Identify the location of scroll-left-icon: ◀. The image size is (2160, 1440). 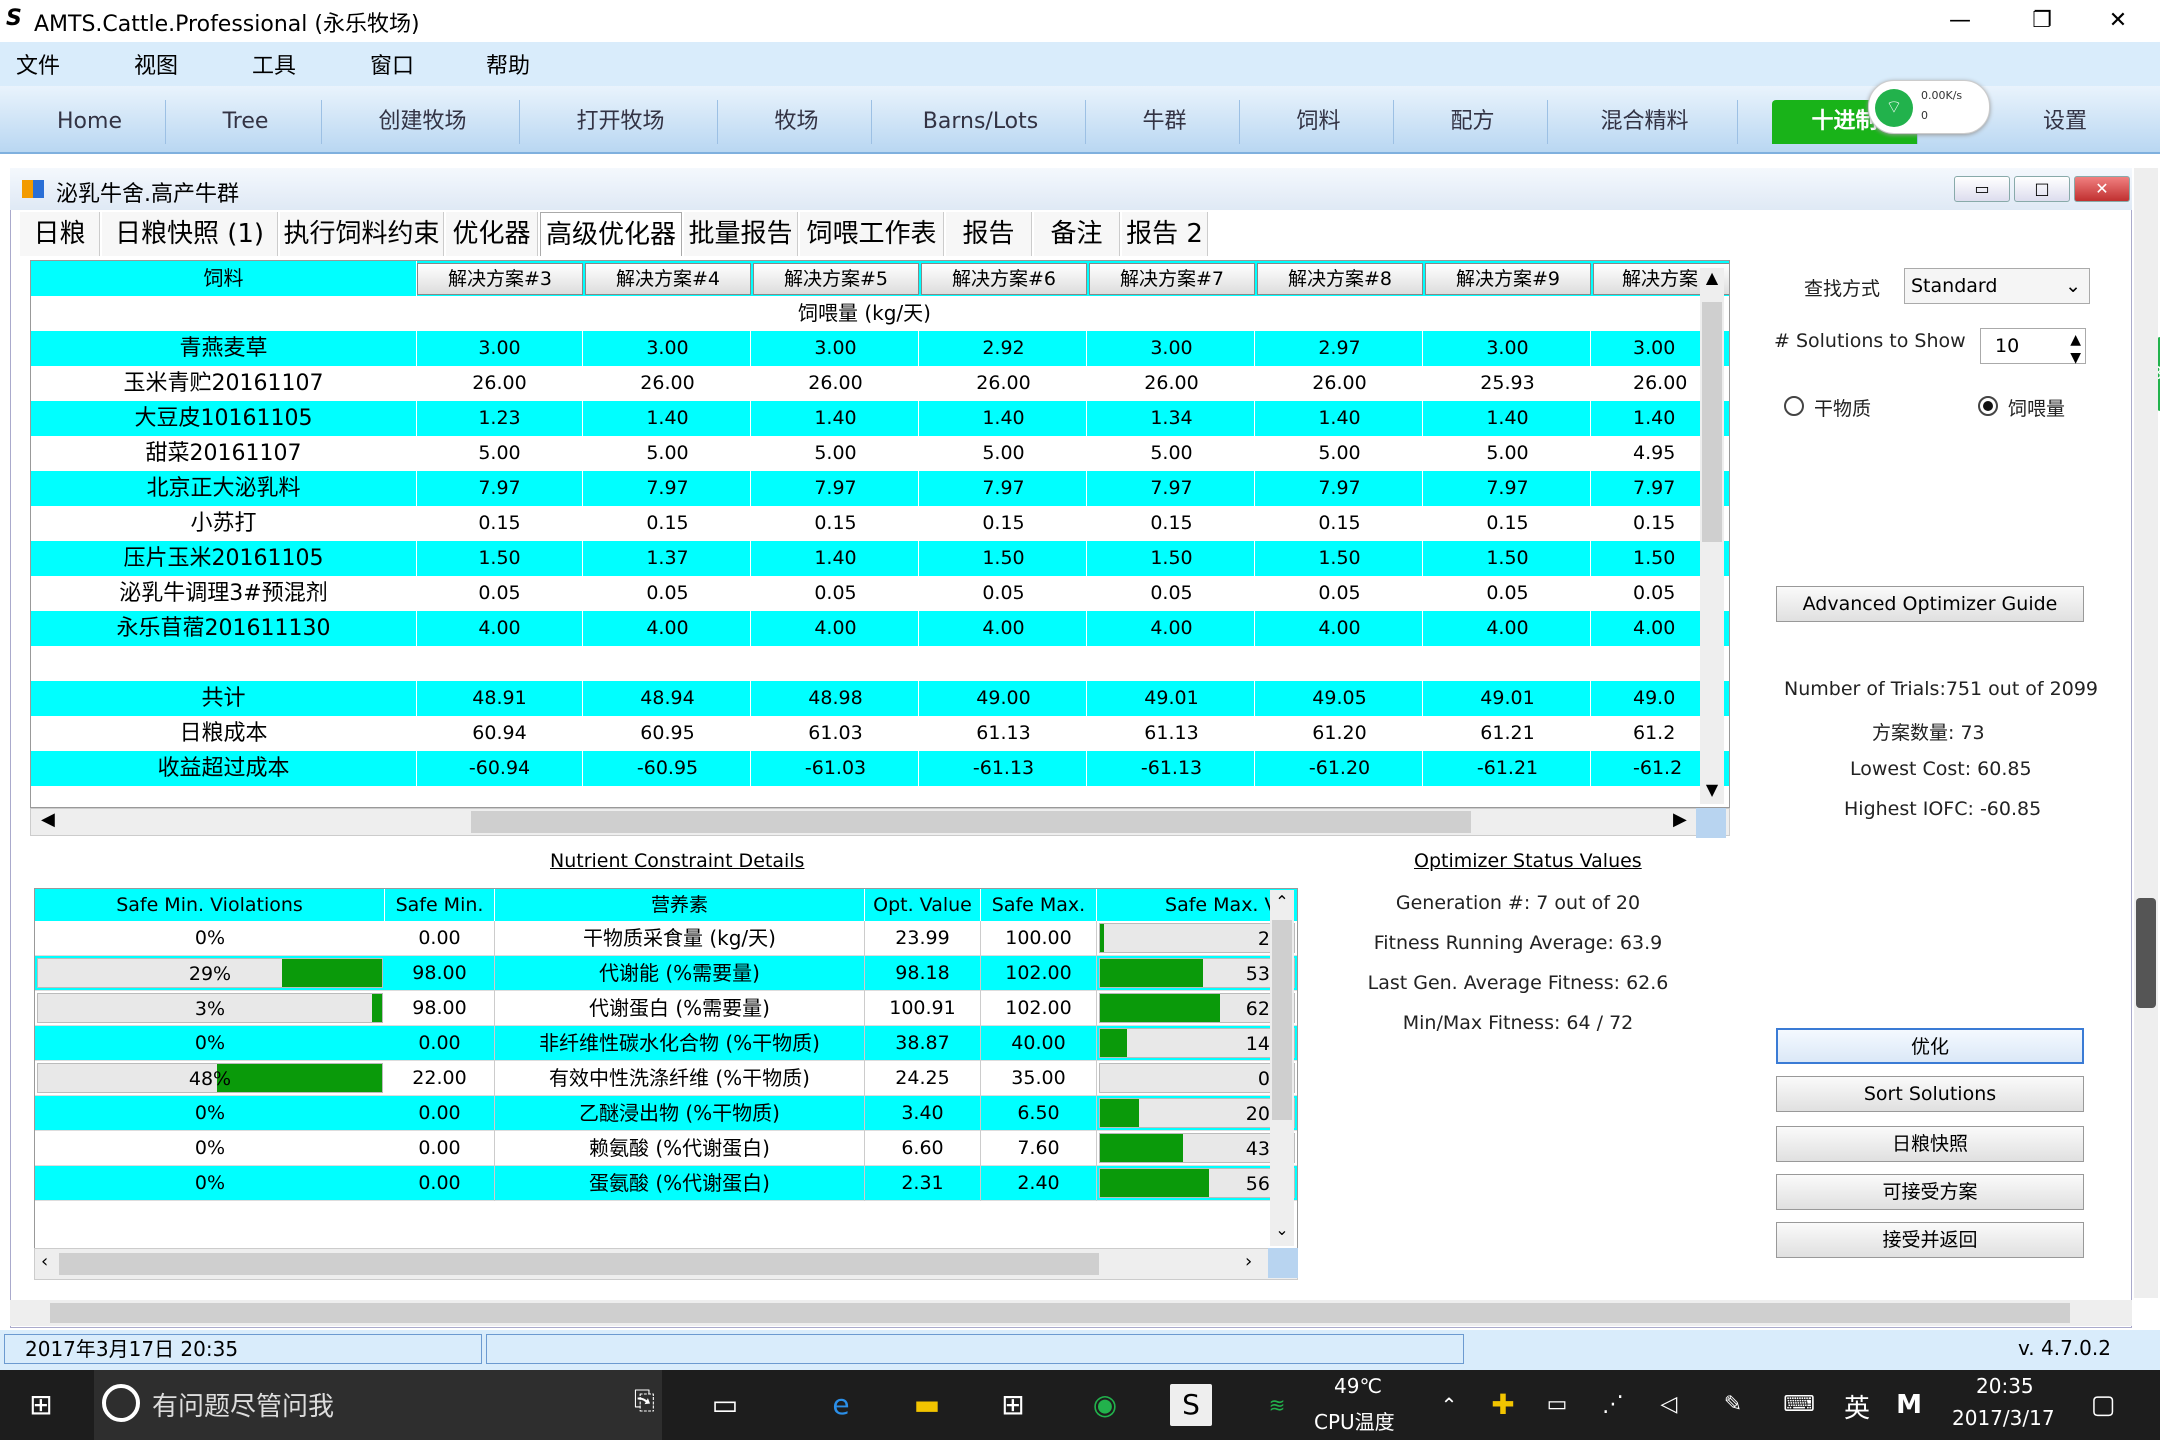
(48, 819).